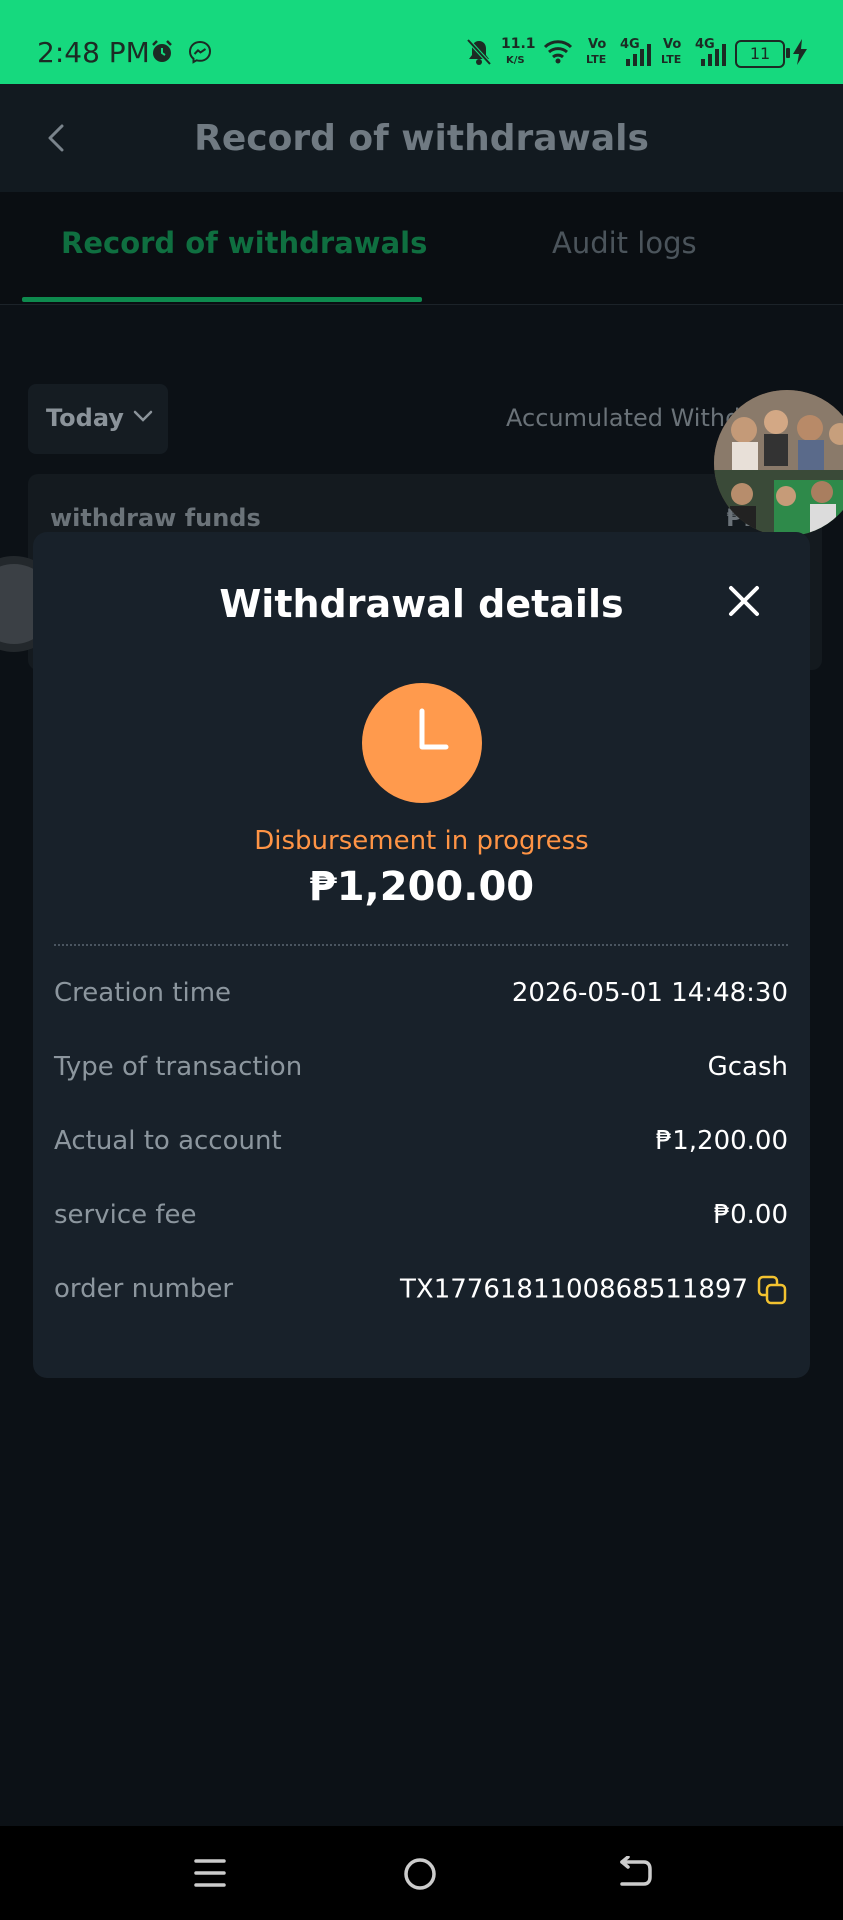 This screenshot has width=843, height=1920. What do you see at coordinates (200, 52) in the screenshot?
I see `messenger-icon` at bounding box center [200, 52].